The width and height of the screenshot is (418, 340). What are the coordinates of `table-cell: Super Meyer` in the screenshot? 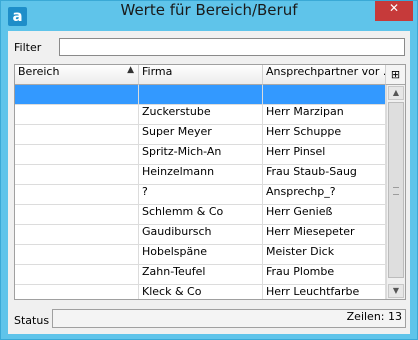 It's located at (201, 134).